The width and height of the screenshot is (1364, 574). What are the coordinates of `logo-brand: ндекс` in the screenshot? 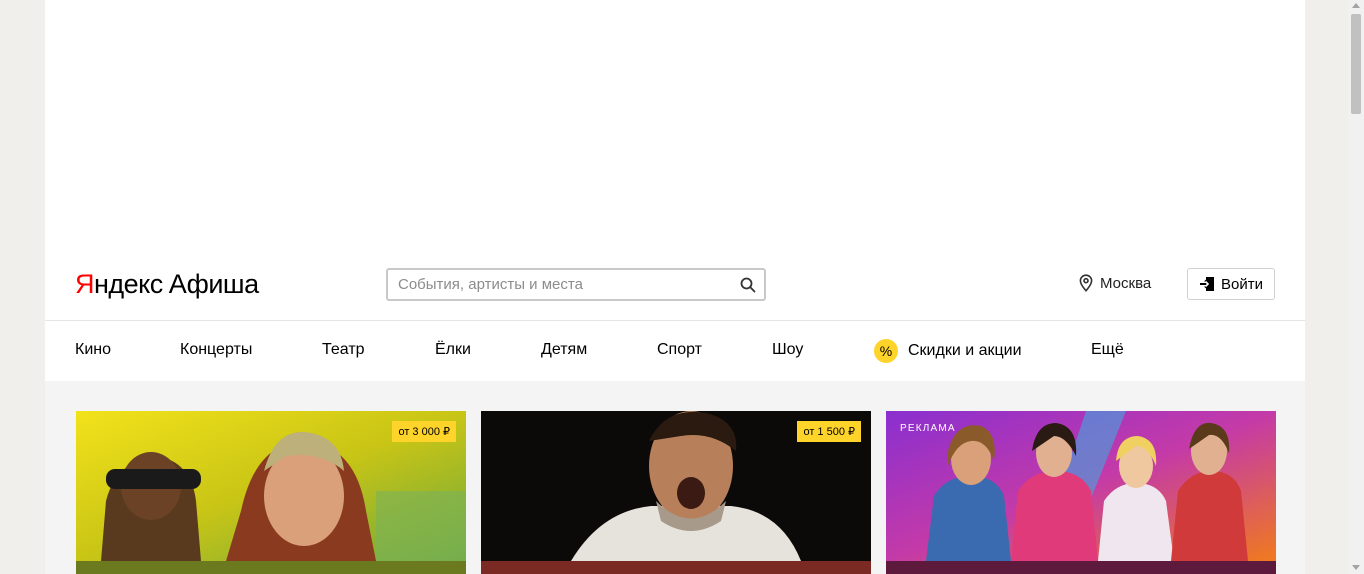 It's located at (128, 284).